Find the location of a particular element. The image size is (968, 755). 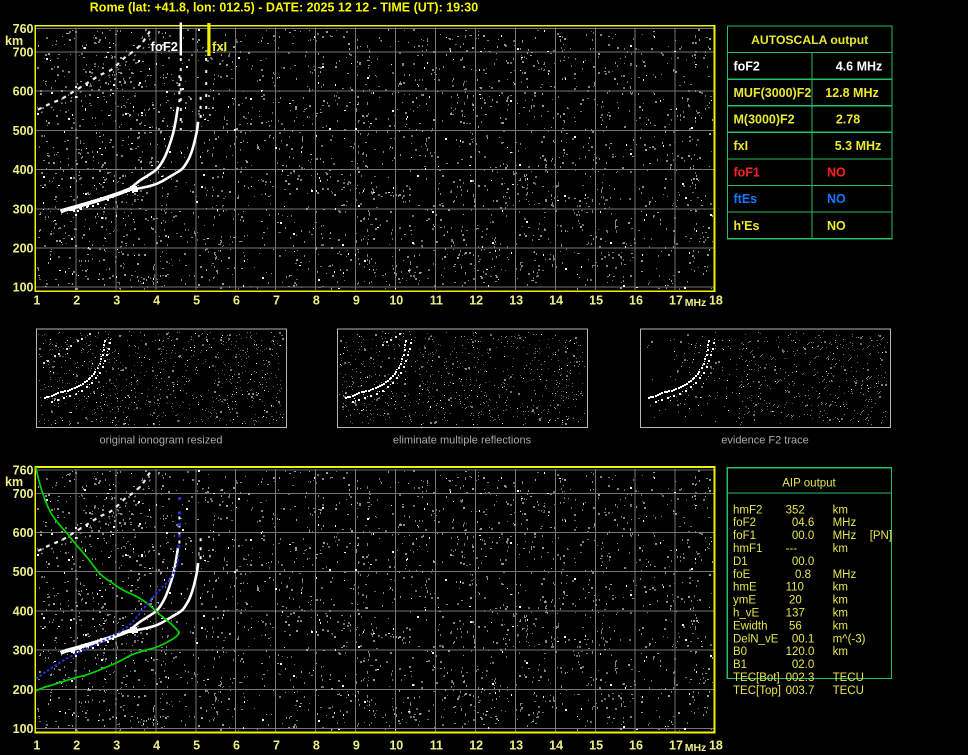

svg-text: eliminate multiple reflections is located at coordinates (462, 441).